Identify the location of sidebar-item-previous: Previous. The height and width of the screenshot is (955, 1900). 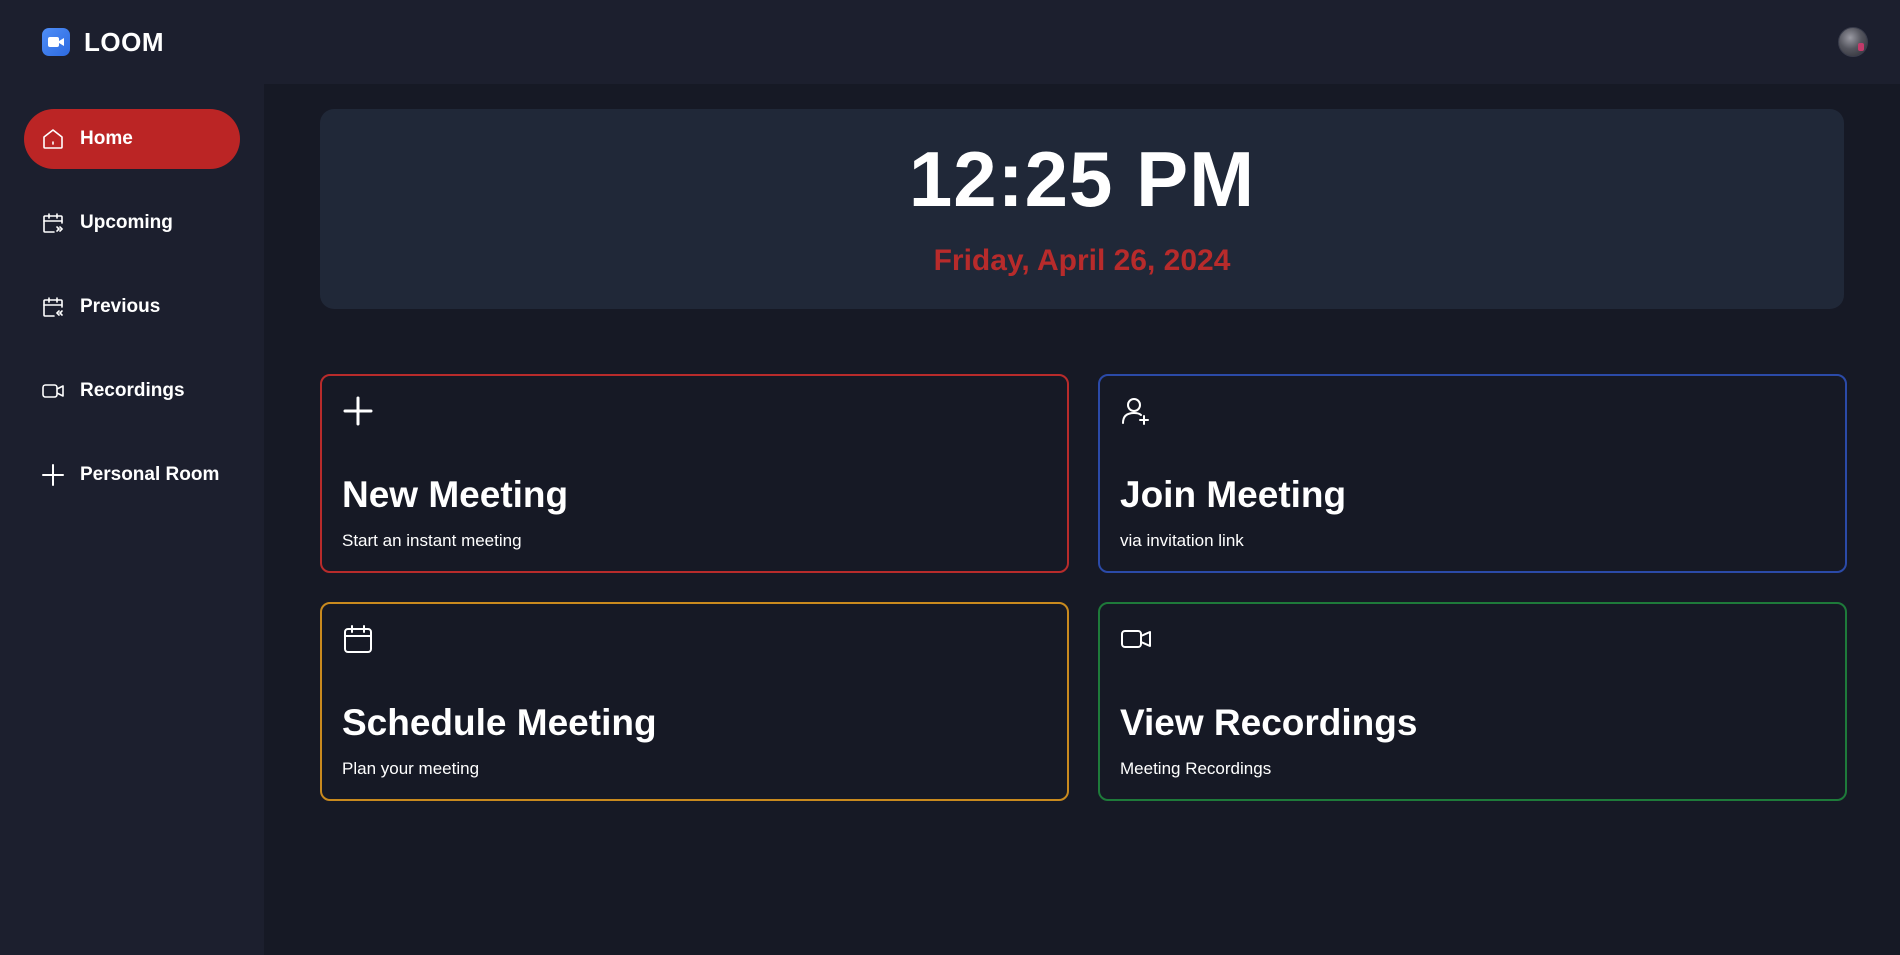
(132, 307).